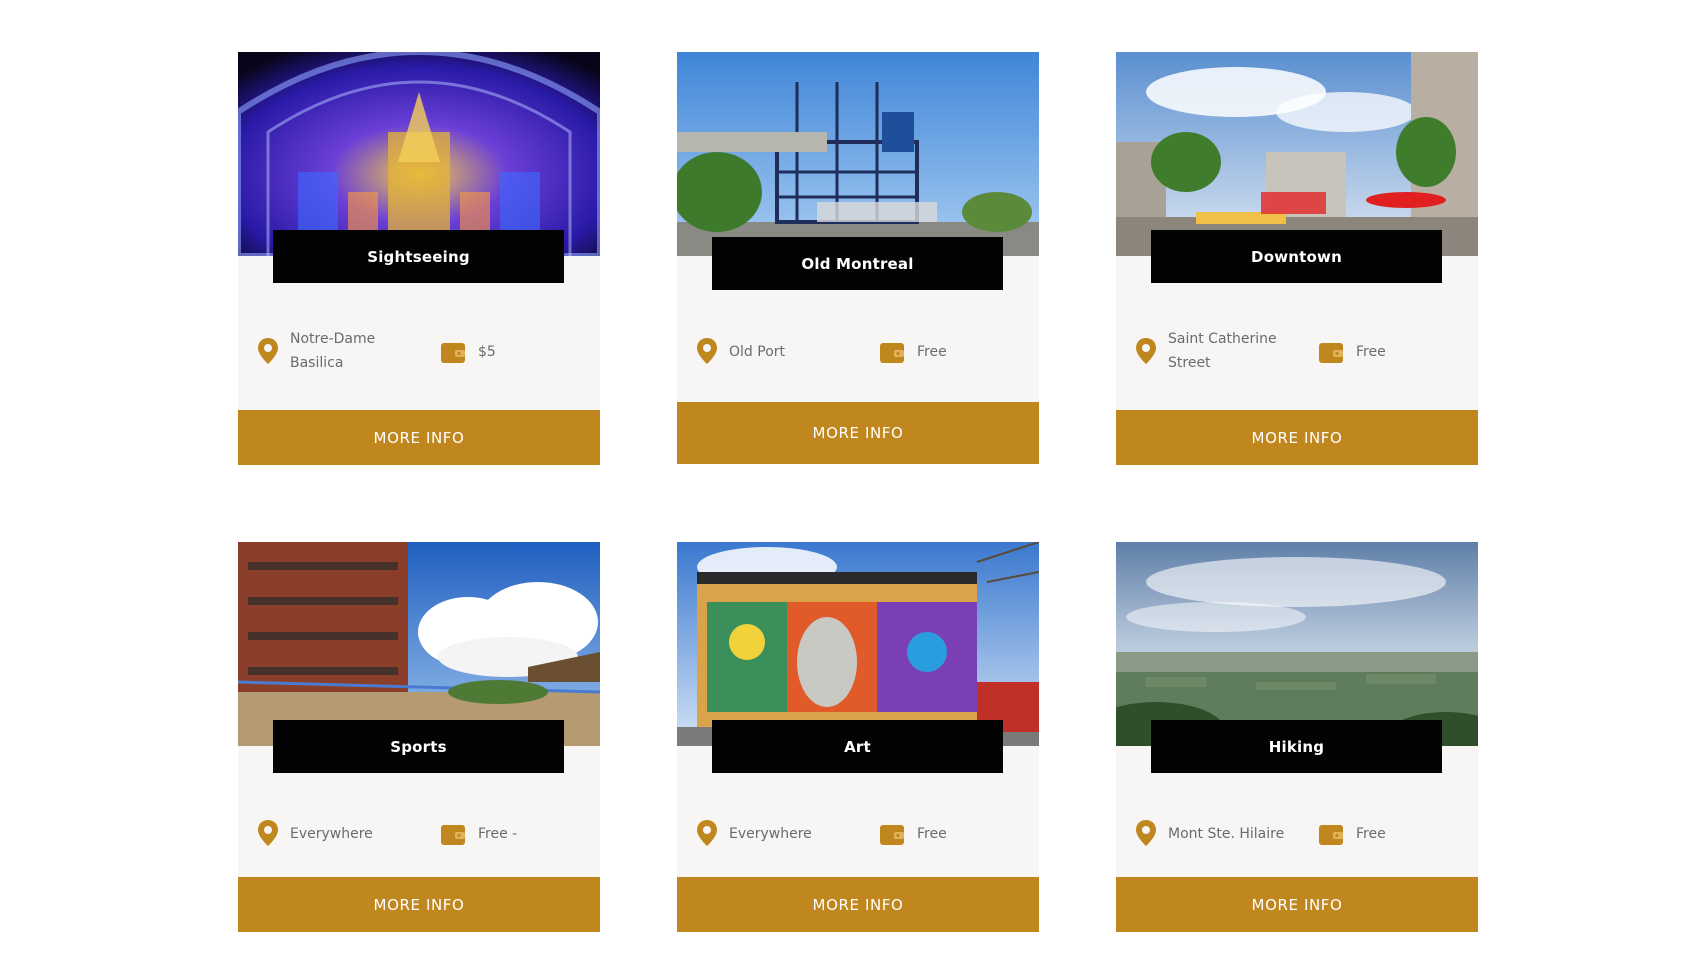 Image resolution: width=1698 pixels, height=955 pixels. Describe the element at coordinates (858, 834) in the screenshot. I see `card-info: Everywhere Free` at that location.